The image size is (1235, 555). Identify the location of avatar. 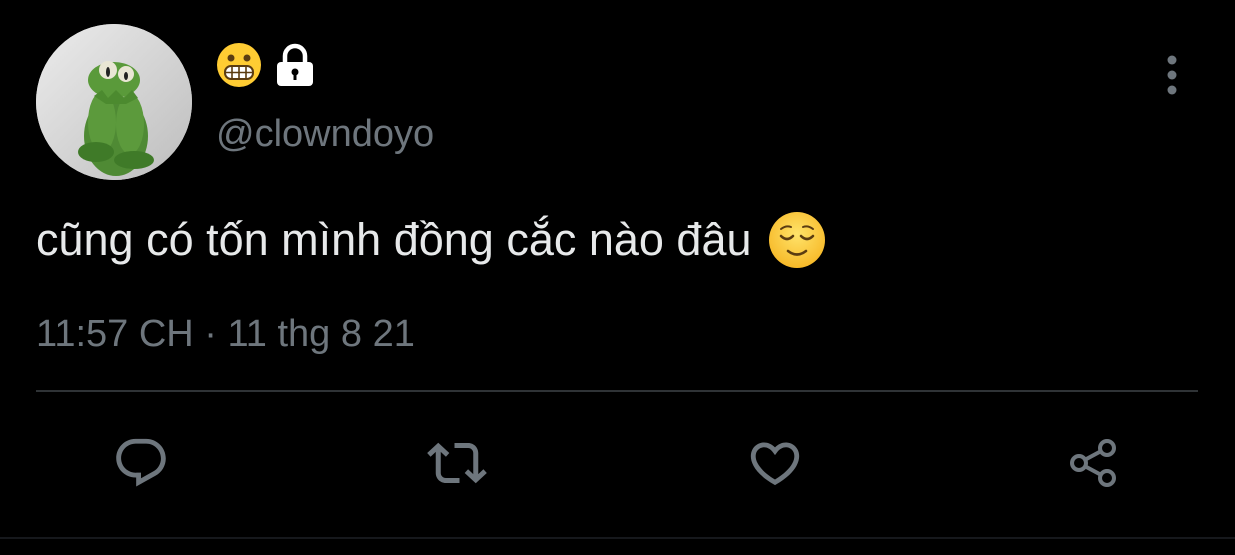
(114, 102).